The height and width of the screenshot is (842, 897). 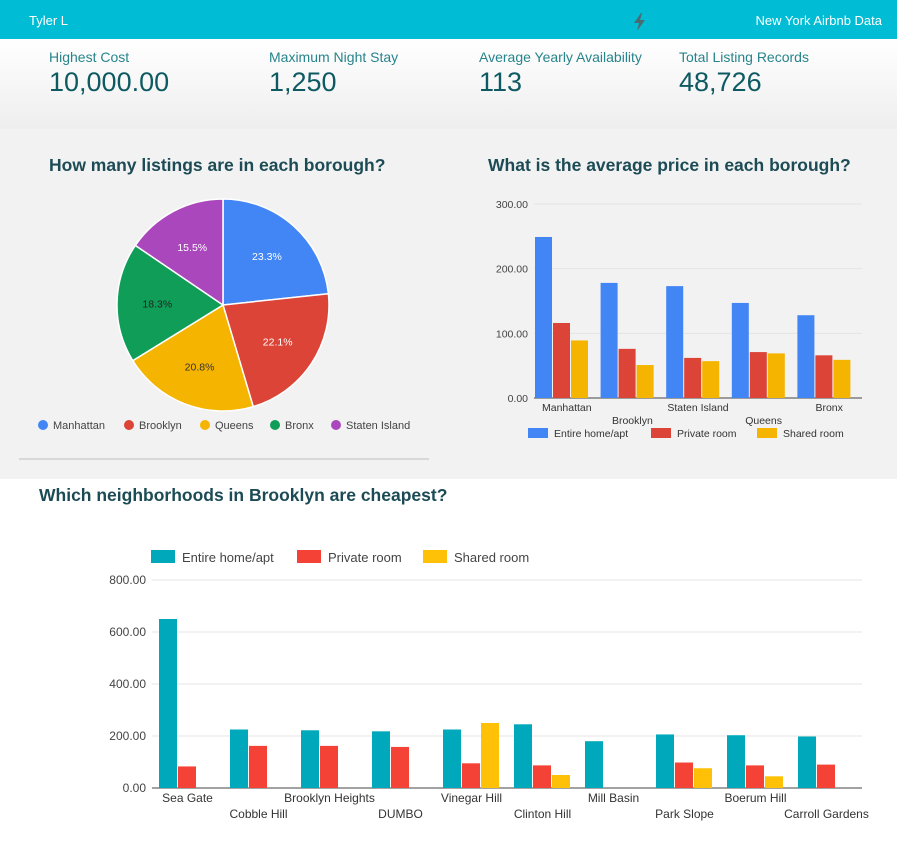 I want to click on bar-cobble-hill-entire-home-apt, so click(x=239, y=759).